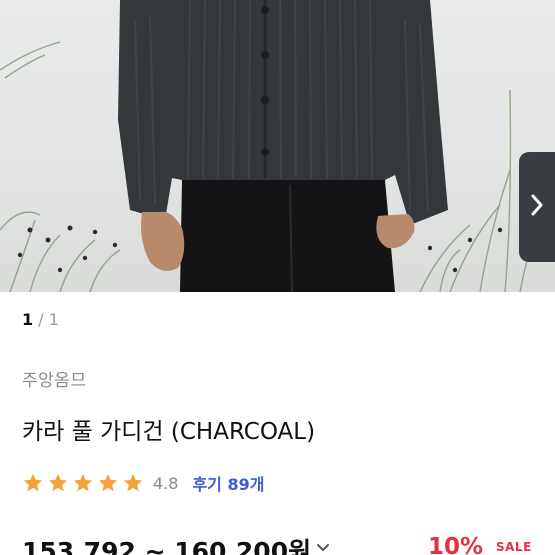  I want to click on rating-value: 4.8, so click(166, 483).